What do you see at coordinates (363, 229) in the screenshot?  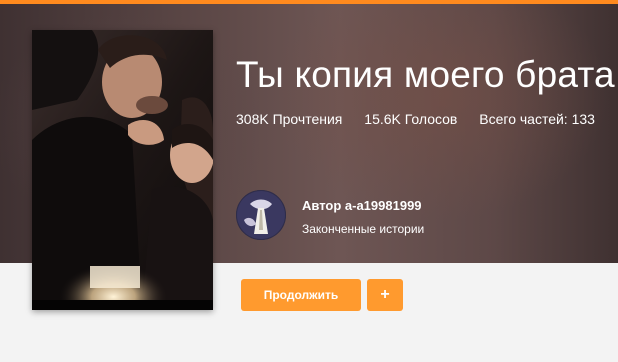 I see `author-status: Законченные истории` at bounding box center [363, 229].